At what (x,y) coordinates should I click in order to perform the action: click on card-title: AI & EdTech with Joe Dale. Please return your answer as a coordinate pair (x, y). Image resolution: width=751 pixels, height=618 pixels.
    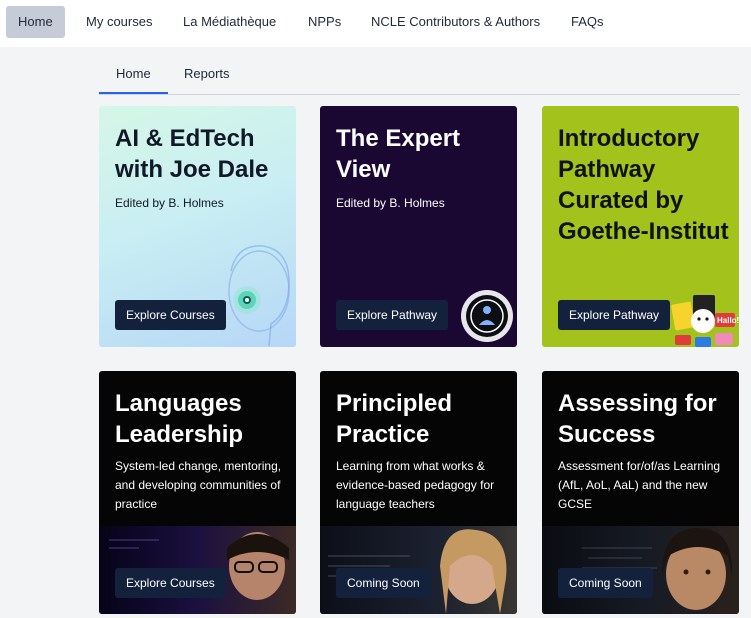
    Looking at the image, I should click on (192, 154).